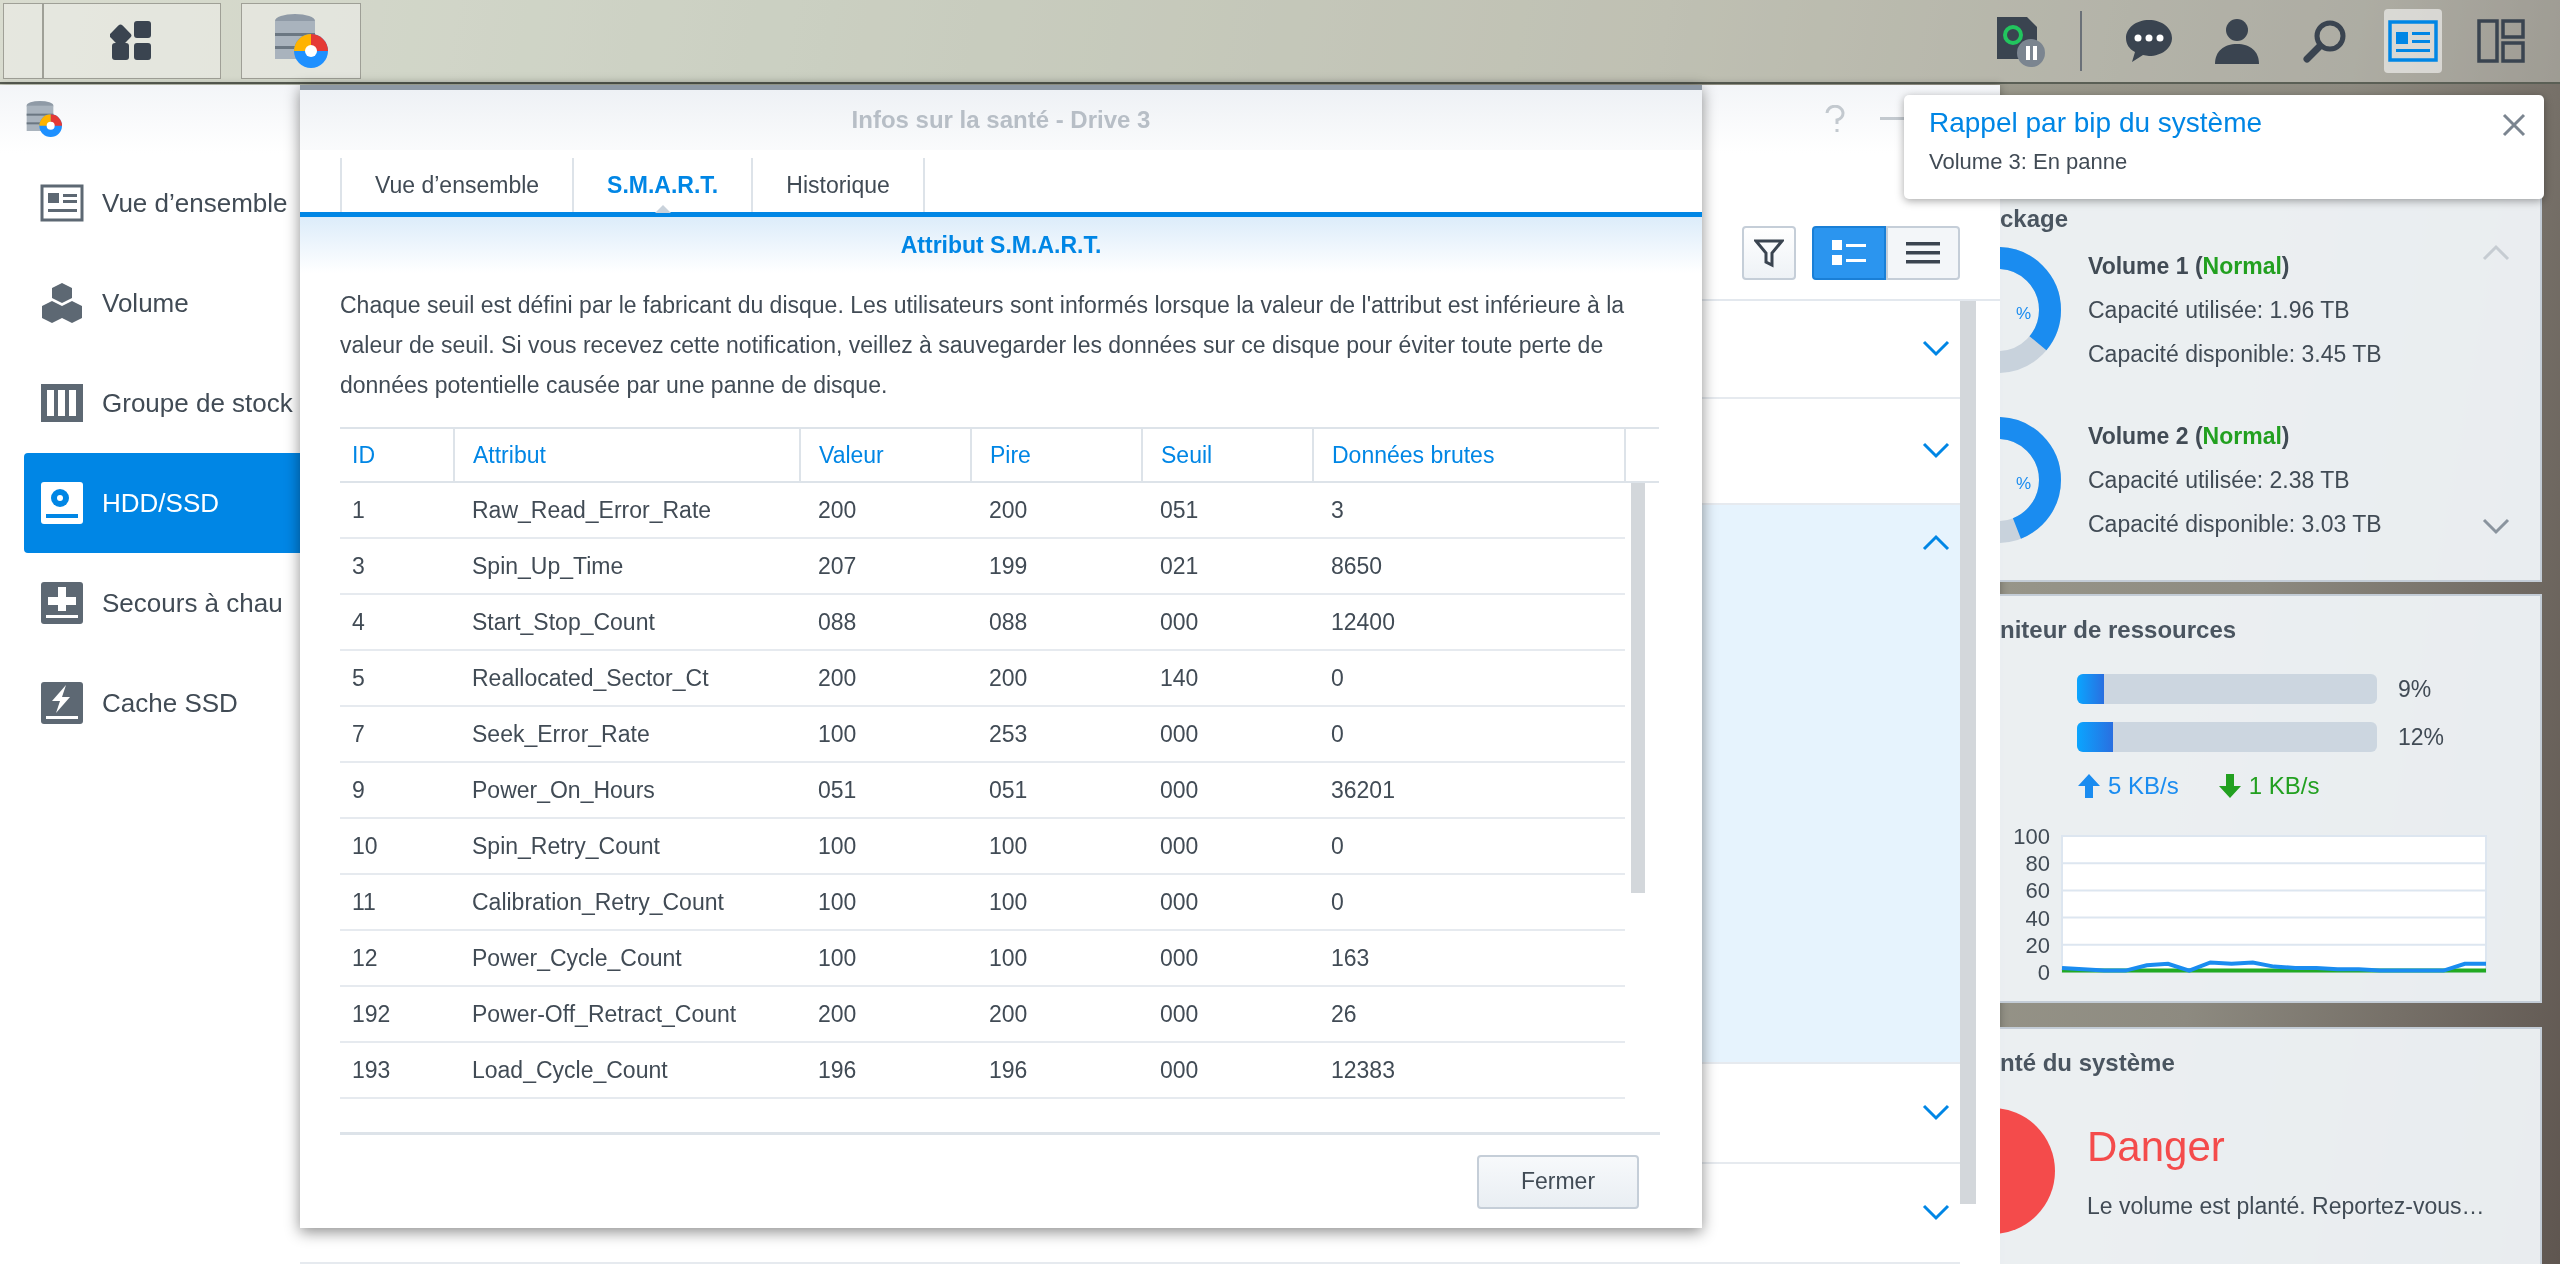 The image size is (2560, 1264). Describe the element at coordinates (2037, 891) in the screenshot. I see `axis-tick-label: 60` at that location.